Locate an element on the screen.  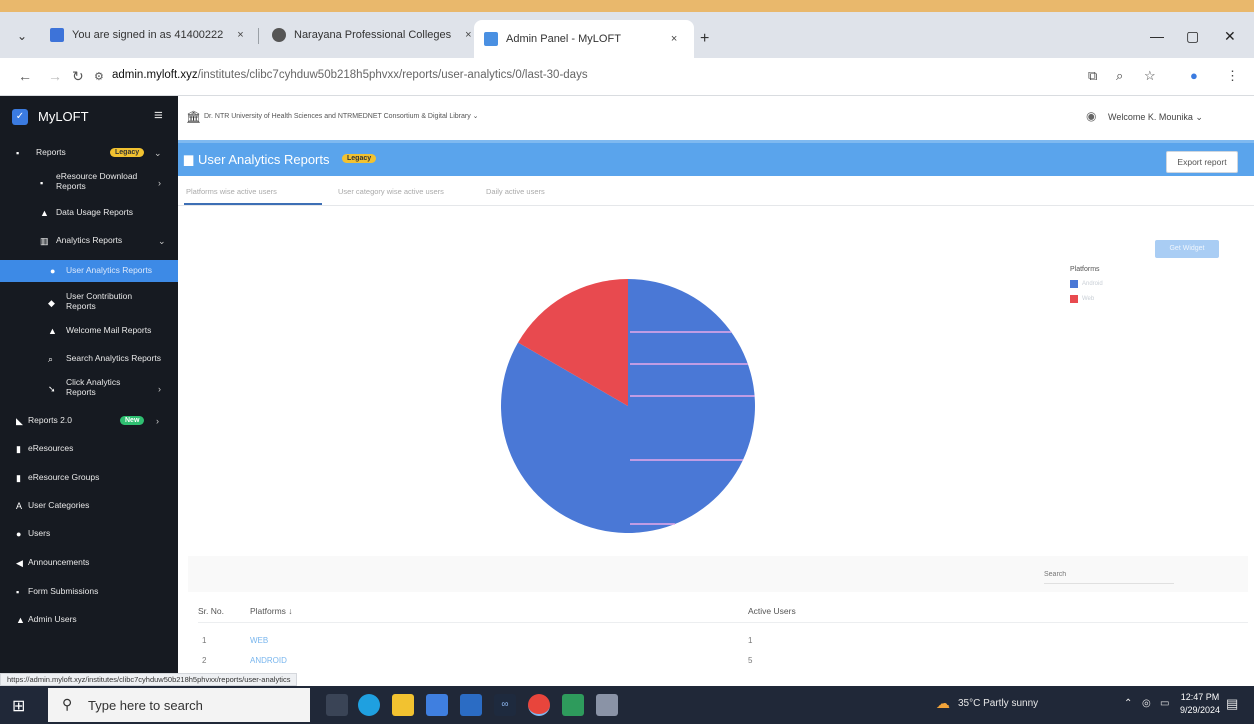
tab-narayana: Narayana Professional Colleges × is located at coordinates (372, 35).